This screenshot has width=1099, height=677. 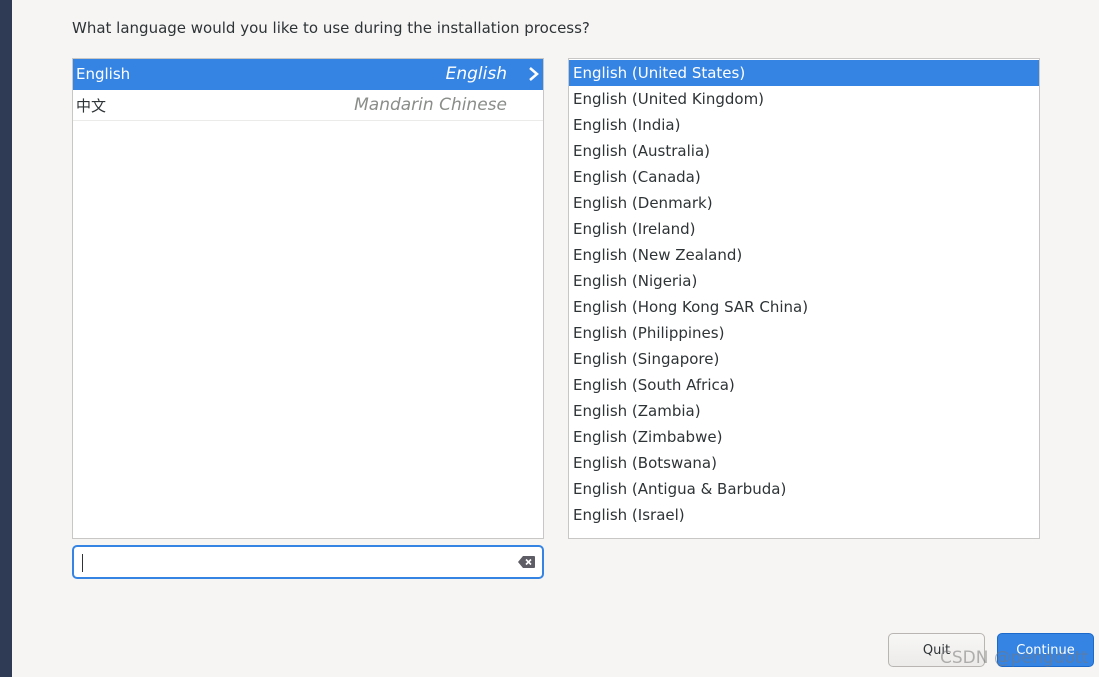 What do you see at coordinates (804, 255) in the screenshot?
I see `locale-row: English (New Zealand)` at bounding box center [804, 255].